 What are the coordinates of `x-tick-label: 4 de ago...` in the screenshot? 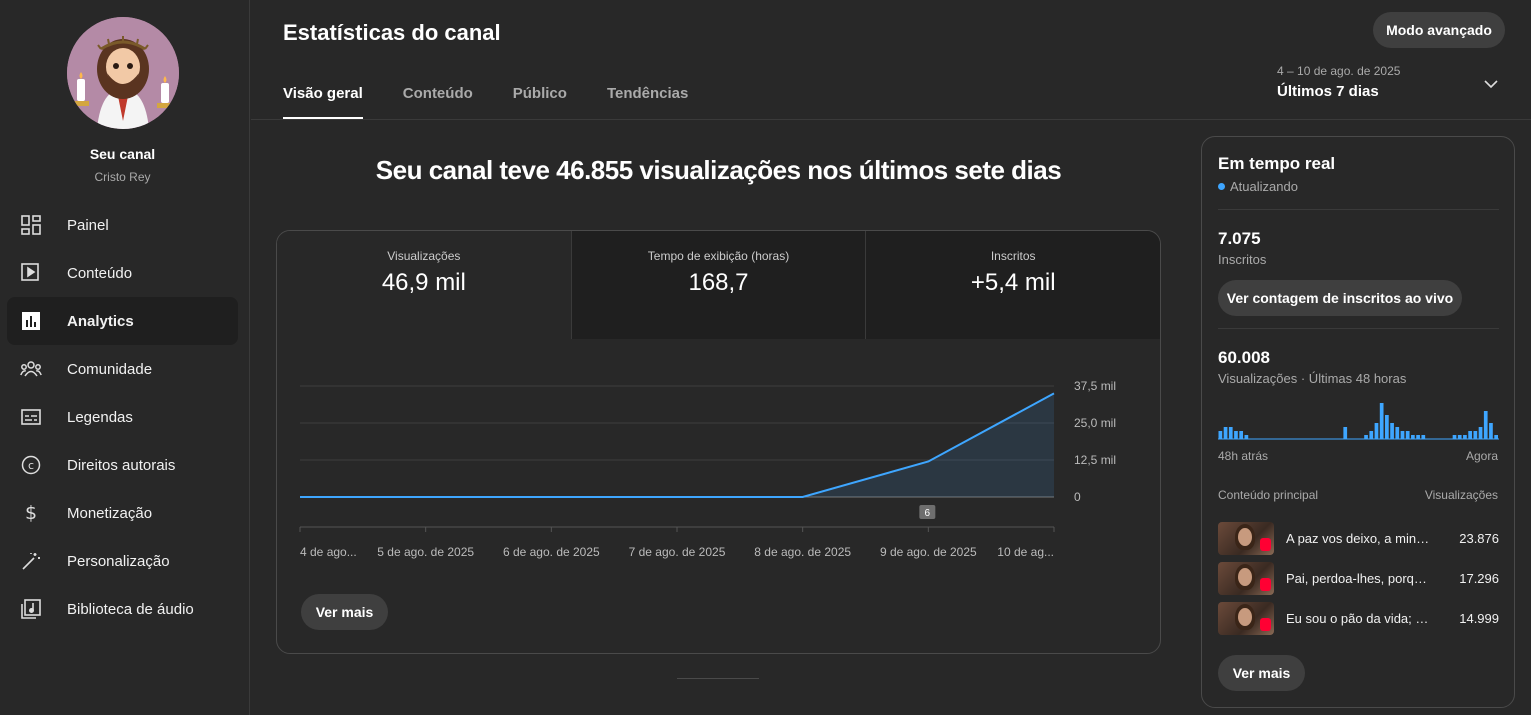 It's located at (328, 552).